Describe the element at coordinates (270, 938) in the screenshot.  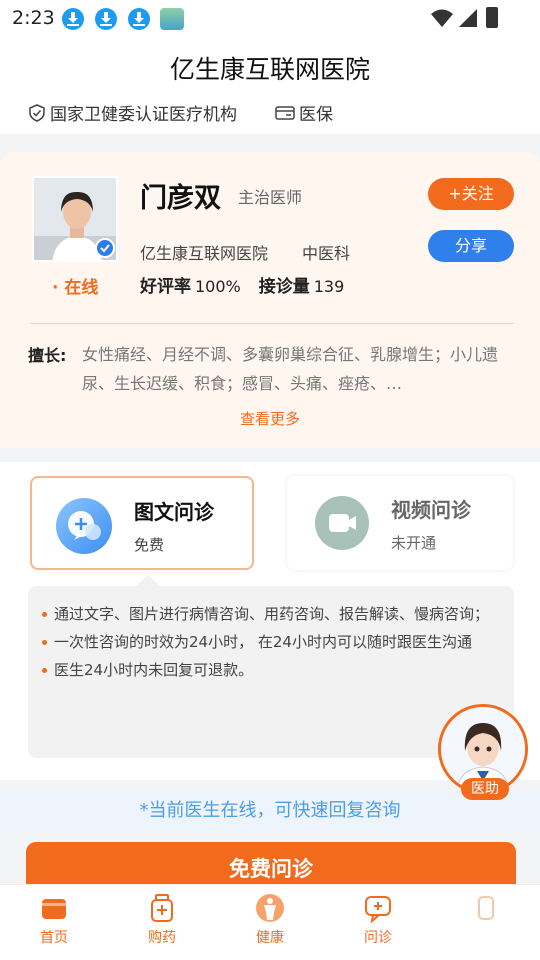
I see `tab-label: 健康` at that location.